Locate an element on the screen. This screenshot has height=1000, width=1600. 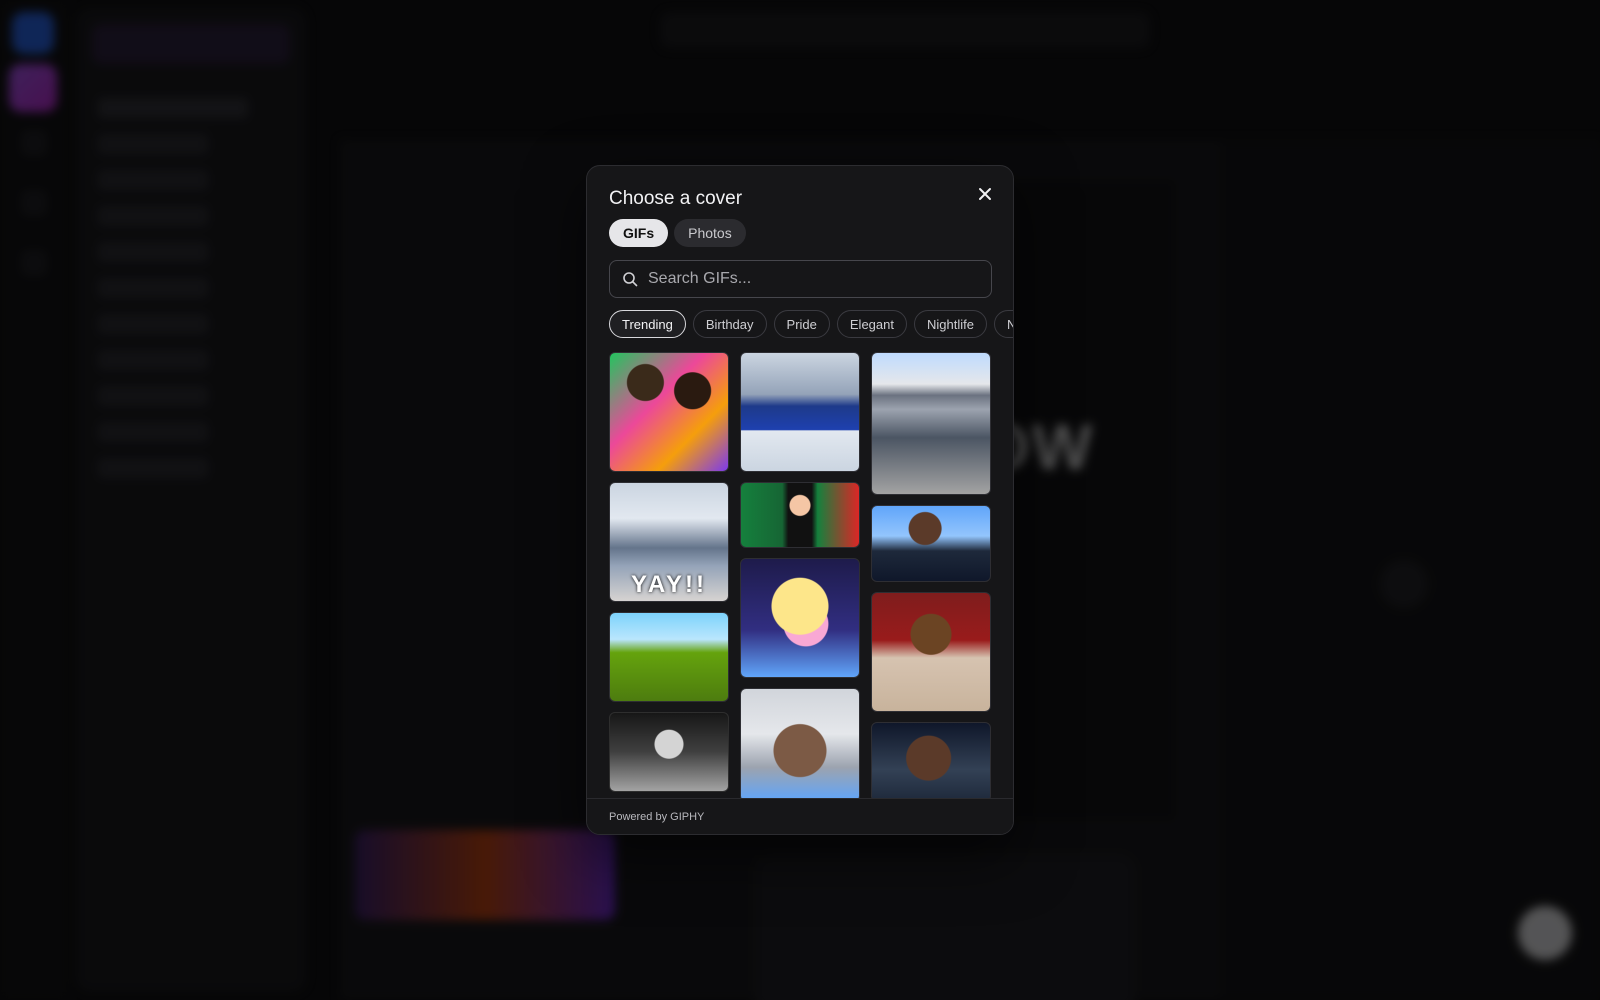
gif-overlay-text: YAY!! is located at coordinates (669, 584).